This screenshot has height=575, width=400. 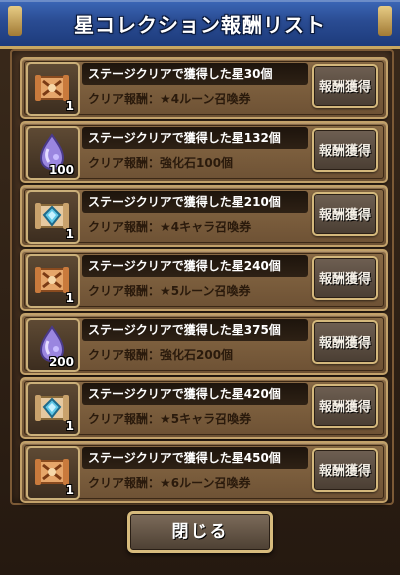 I want to click on dialog-header: 星コレクション報酬リスト, so click(x=200, y=24).